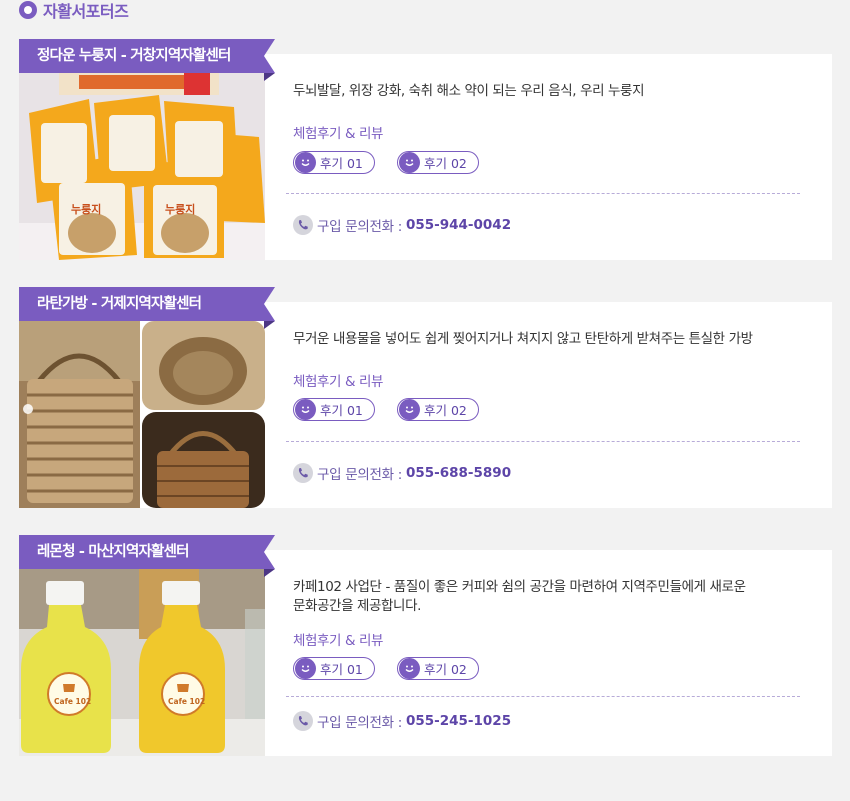 The image size is (850, 801). I want to click on ring-bullet-icon, so click(28, 10).